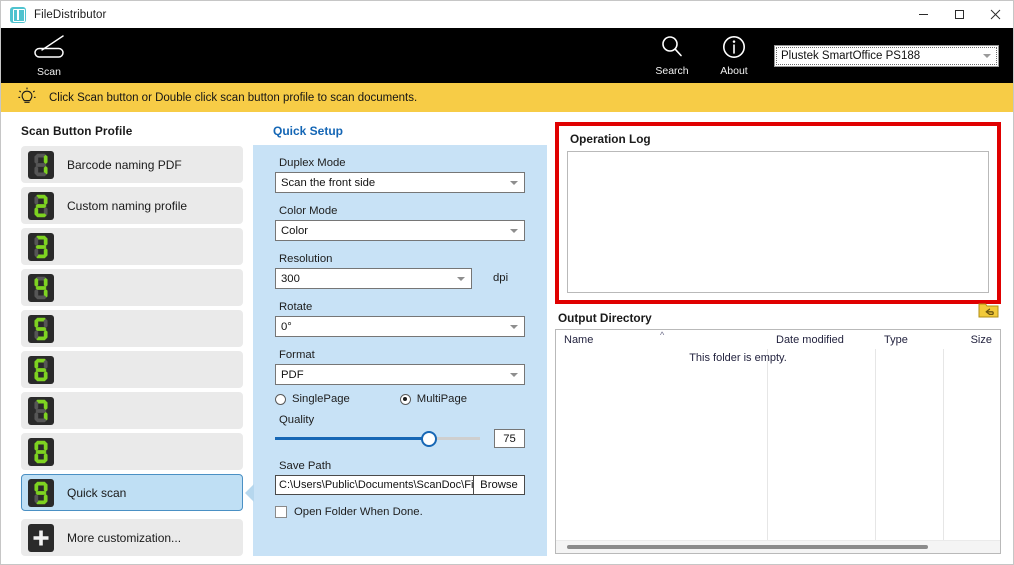  Describe the element at coordinates (132, 492) in the screenshot. I see `profile-row-9: Quick scan` at that location.